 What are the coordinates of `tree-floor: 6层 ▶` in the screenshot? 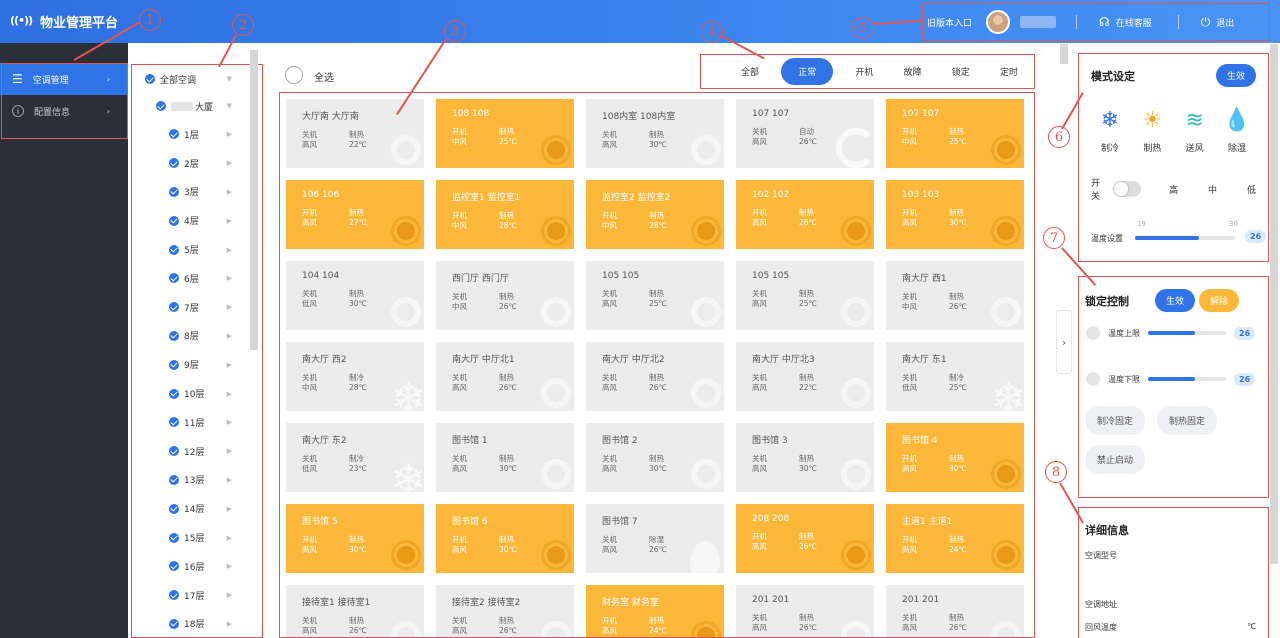 It's located at (197, 278).